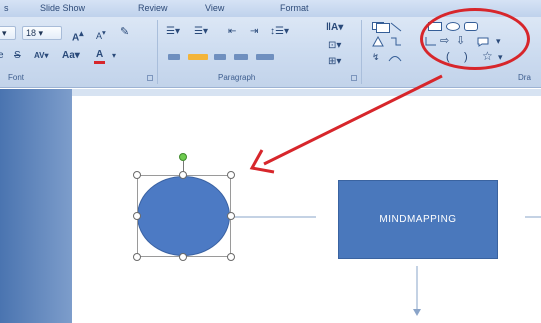  What do you see at coordinates (184, 216) in the screenshot?
I see `selection-box` at bounding box center [184, 216].